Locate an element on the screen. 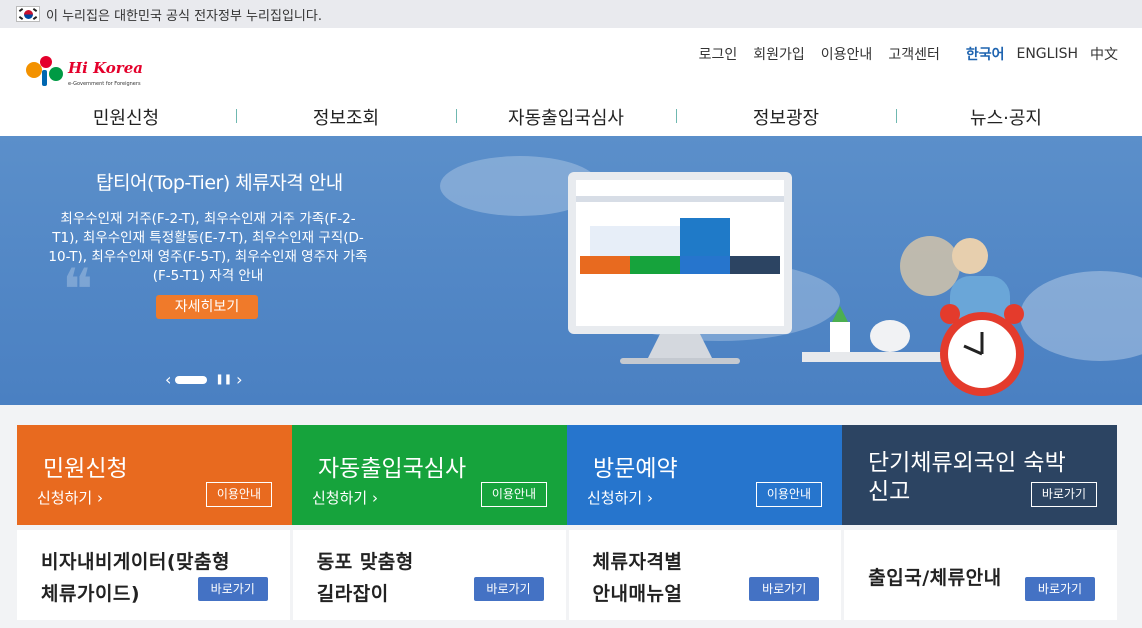 This screenshot has height=628, width=1142. service-card-auto-immigration: 자동출입국심사 신청하기 › 이용안내 is located at coordinates (429, 475).